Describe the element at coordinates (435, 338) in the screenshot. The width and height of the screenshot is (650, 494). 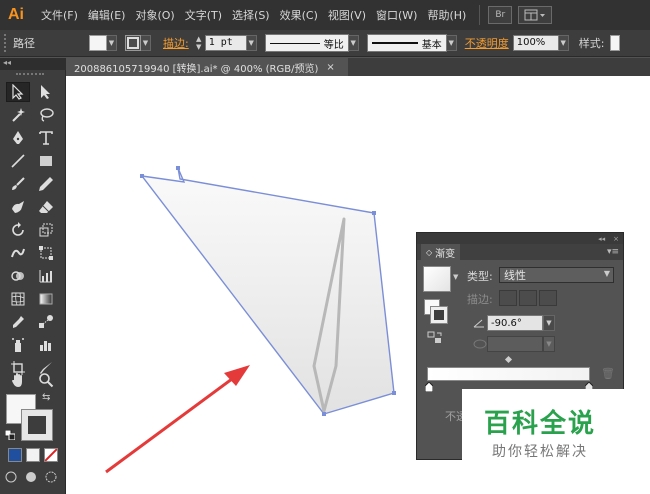
I see `reverse-gradient-icon` at that location.